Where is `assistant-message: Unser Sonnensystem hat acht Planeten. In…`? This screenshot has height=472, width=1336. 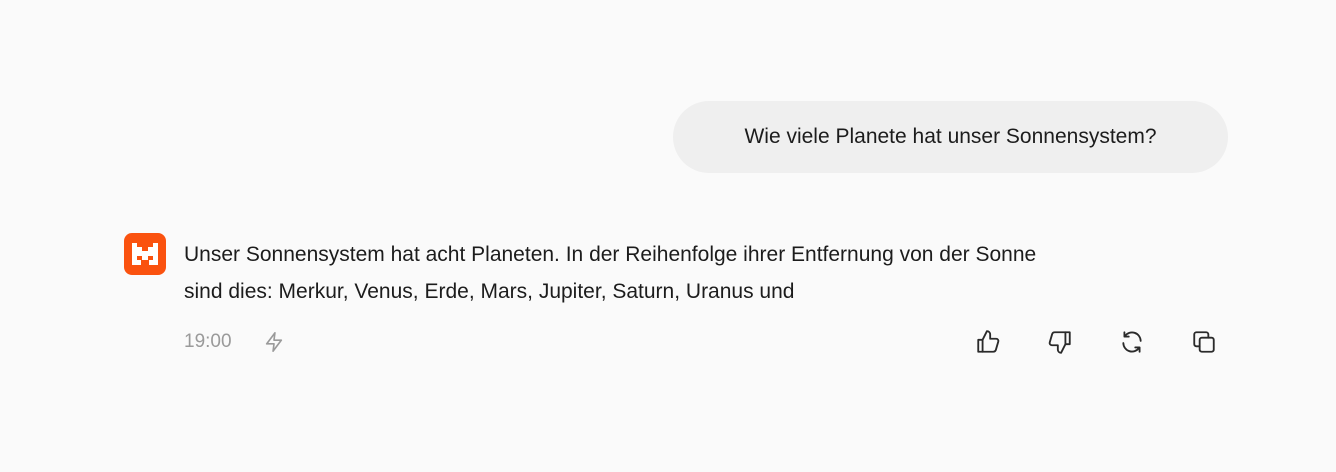
assistant-message: Unser Sonnensystem hat acht Planeten. In… is located at coordinates (714, 273).